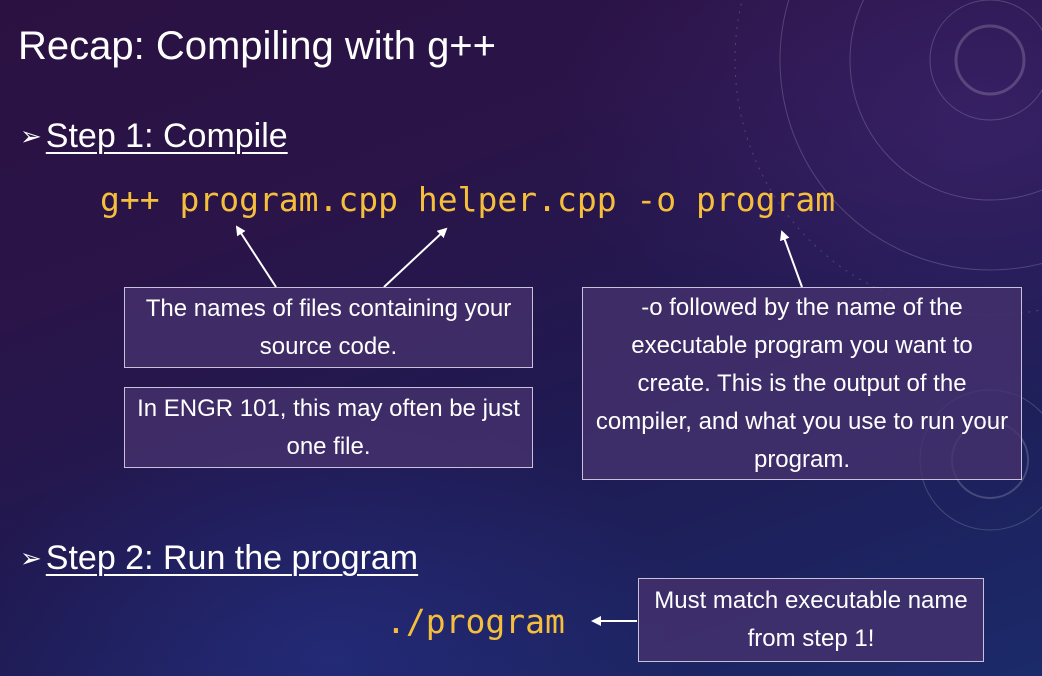 This screenshot has height=676, width=1042. What do you see at coordinates (791, 259) in the screenshot?
I see `arrow-to-output-name` at bounding box center [791, 259].